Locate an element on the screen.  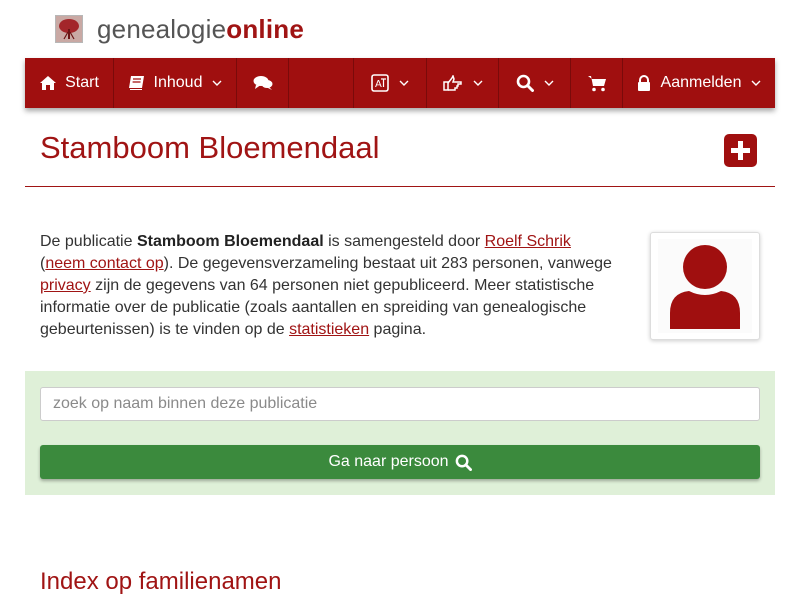
lock-icon is located at coordinates (643, 82).